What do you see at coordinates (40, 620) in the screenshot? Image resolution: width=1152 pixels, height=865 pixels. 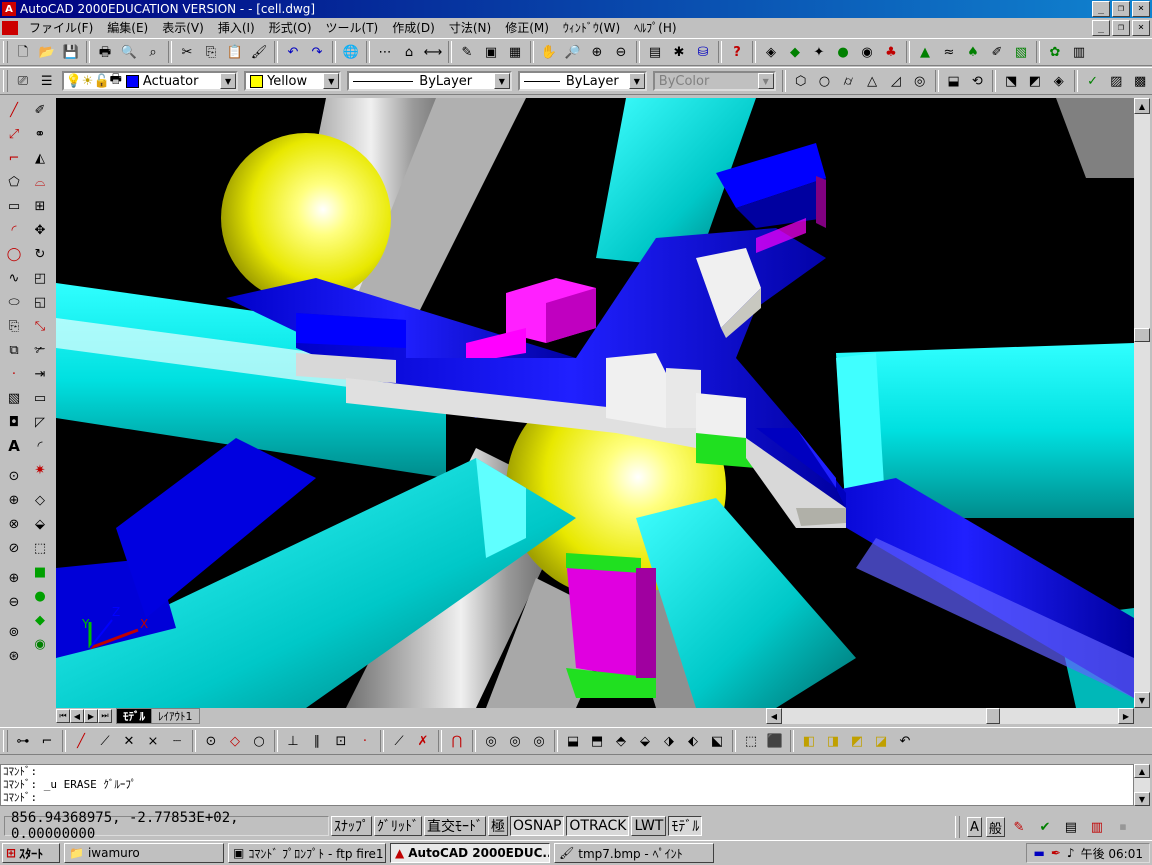 I see `shade-box-icon: ◆` at bounding box center [40, 620].